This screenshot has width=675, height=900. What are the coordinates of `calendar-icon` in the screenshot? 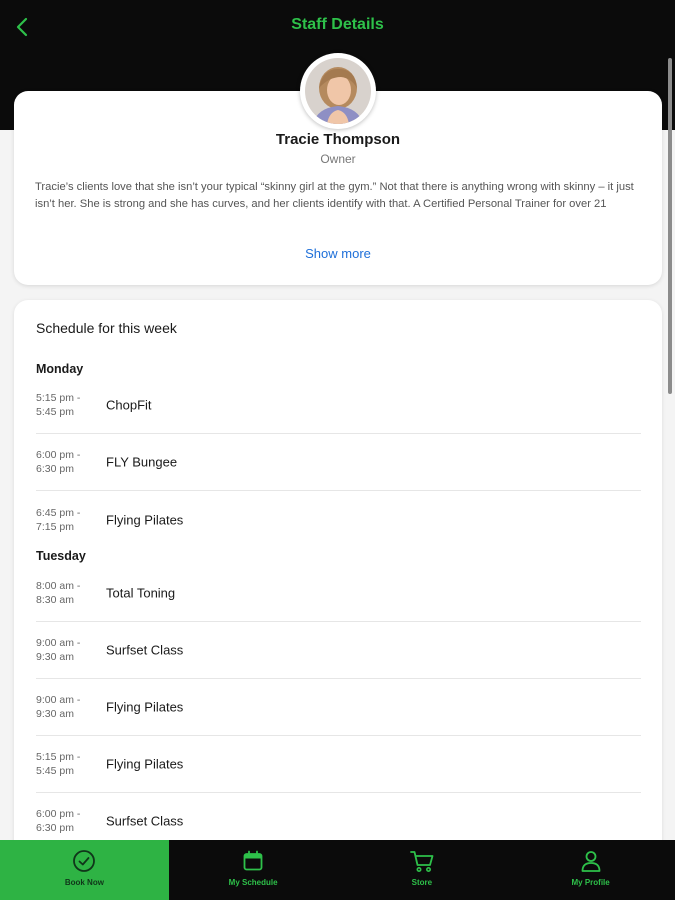 It's located at (253, 860).